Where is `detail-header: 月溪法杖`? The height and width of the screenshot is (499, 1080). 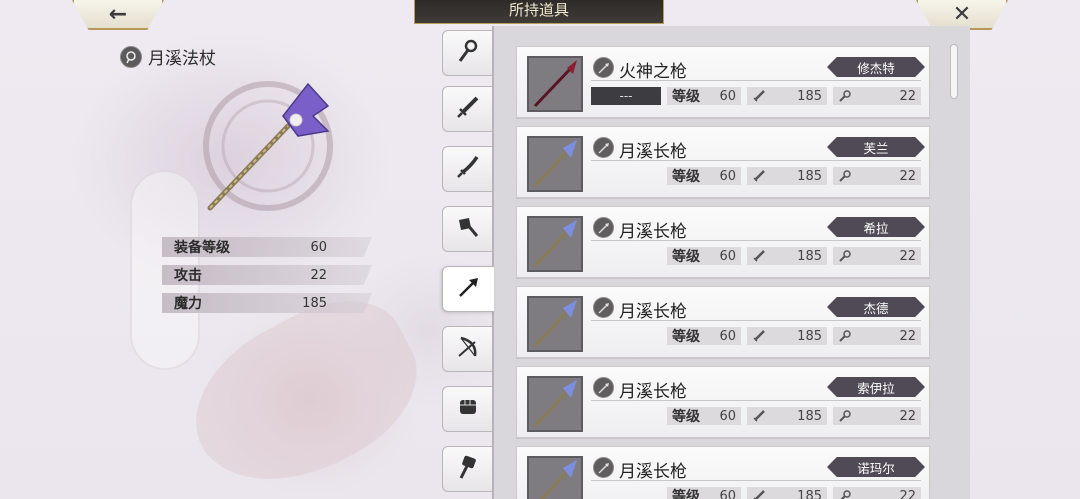
detail-header: 月溪法杖 is located at coordinates (168, 56).